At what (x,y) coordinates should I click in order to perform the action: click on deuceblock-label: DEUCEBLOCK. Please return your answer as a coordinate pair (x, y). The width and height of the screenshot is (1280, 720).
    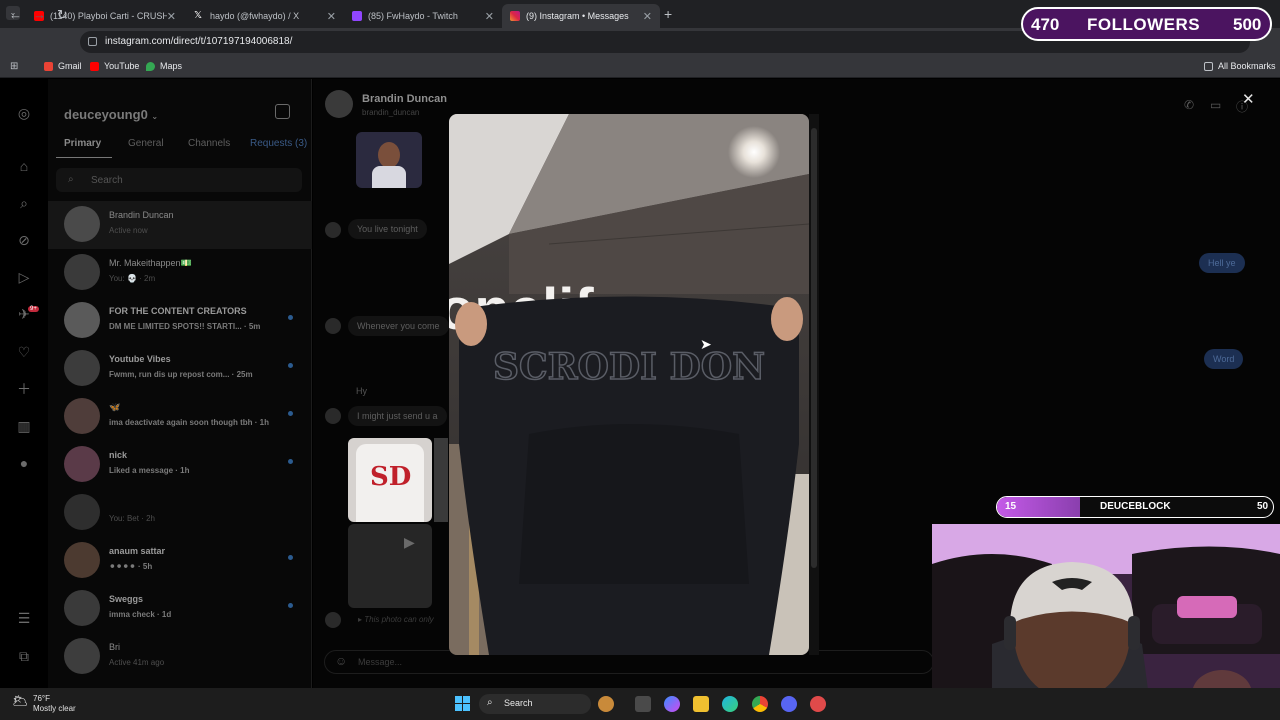
    Looking at the image, I should click on (1135, 506).